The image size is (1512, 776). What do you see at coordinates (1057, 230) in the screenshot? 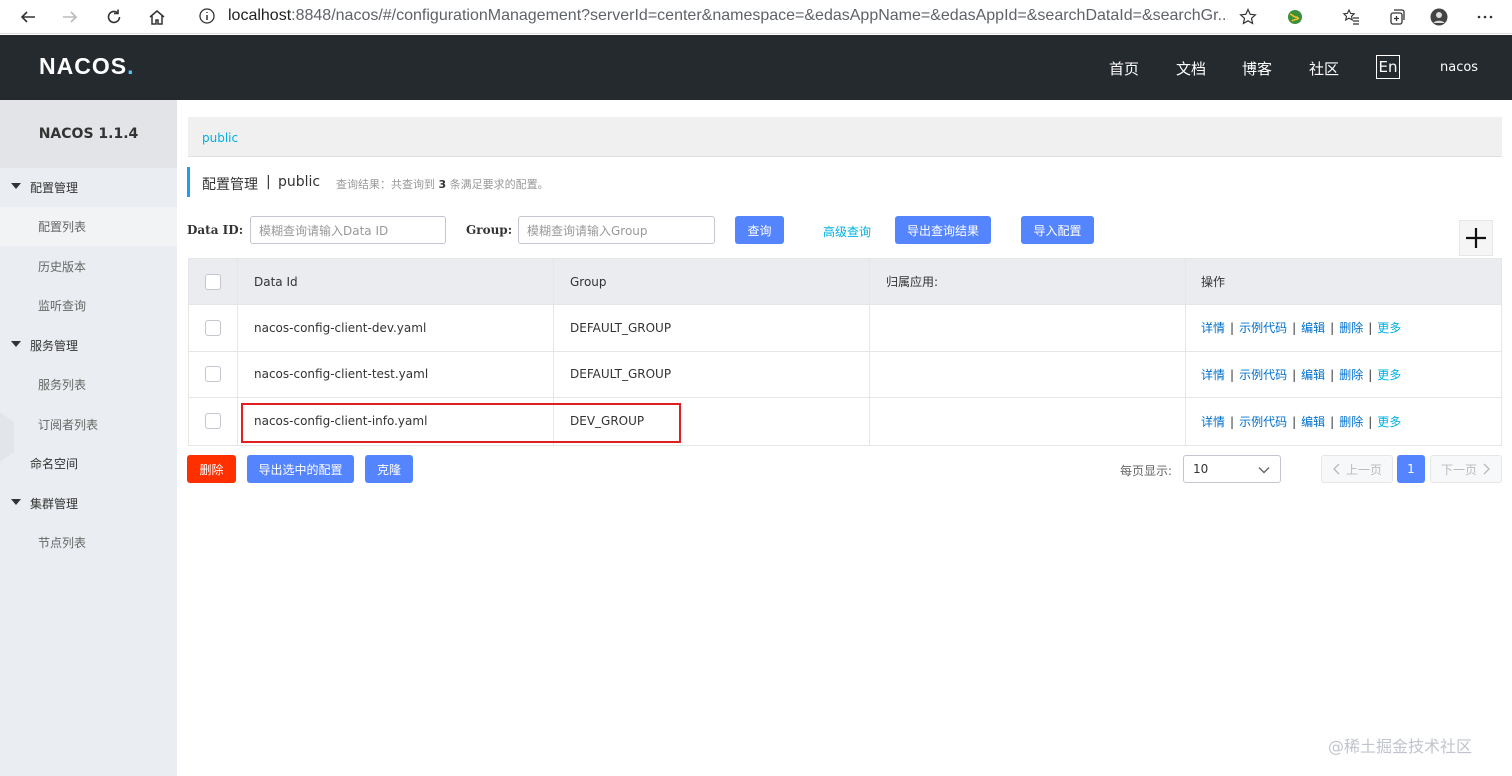
I see `import-config-button: 导入配置` at bounding box center [1057, 230].